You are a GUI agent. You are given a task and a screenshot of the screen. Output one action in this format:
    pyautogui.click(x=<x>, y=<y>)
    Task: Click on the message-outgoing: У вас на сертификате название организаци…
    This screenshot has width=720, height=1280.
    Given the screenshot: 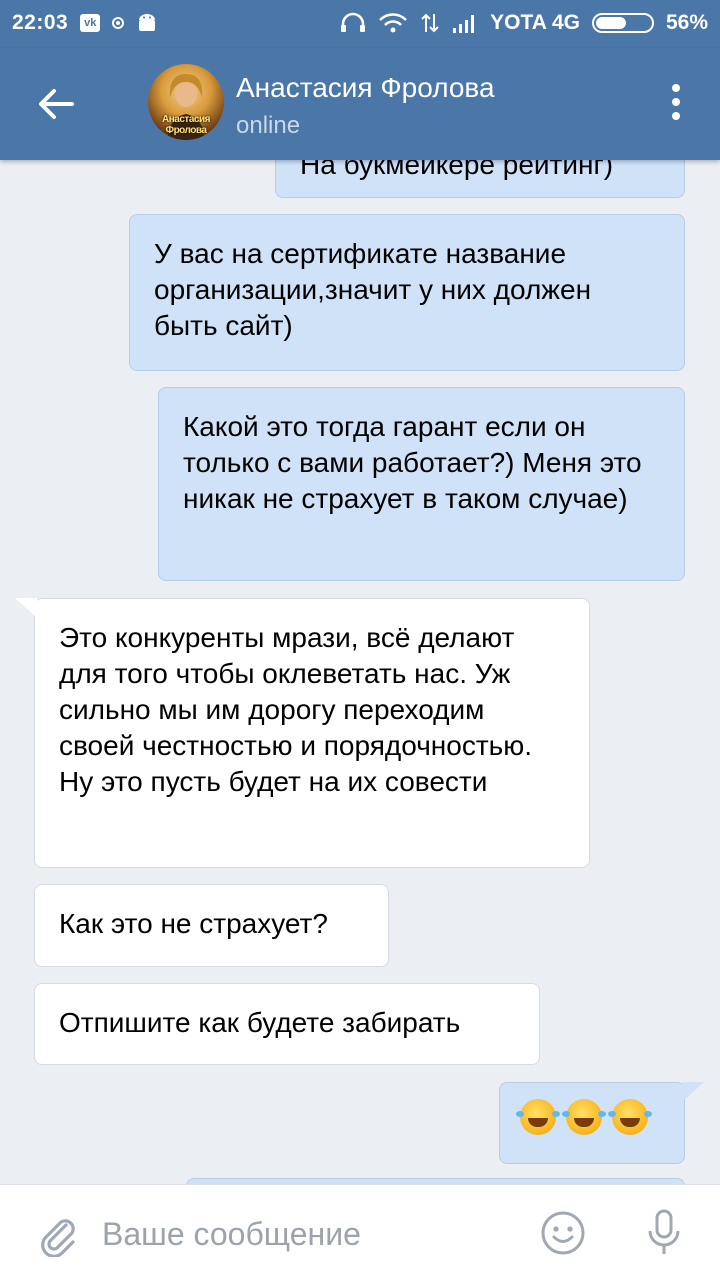 What is the action you would take?
    pyautogui.click(x=407, y=292)
    